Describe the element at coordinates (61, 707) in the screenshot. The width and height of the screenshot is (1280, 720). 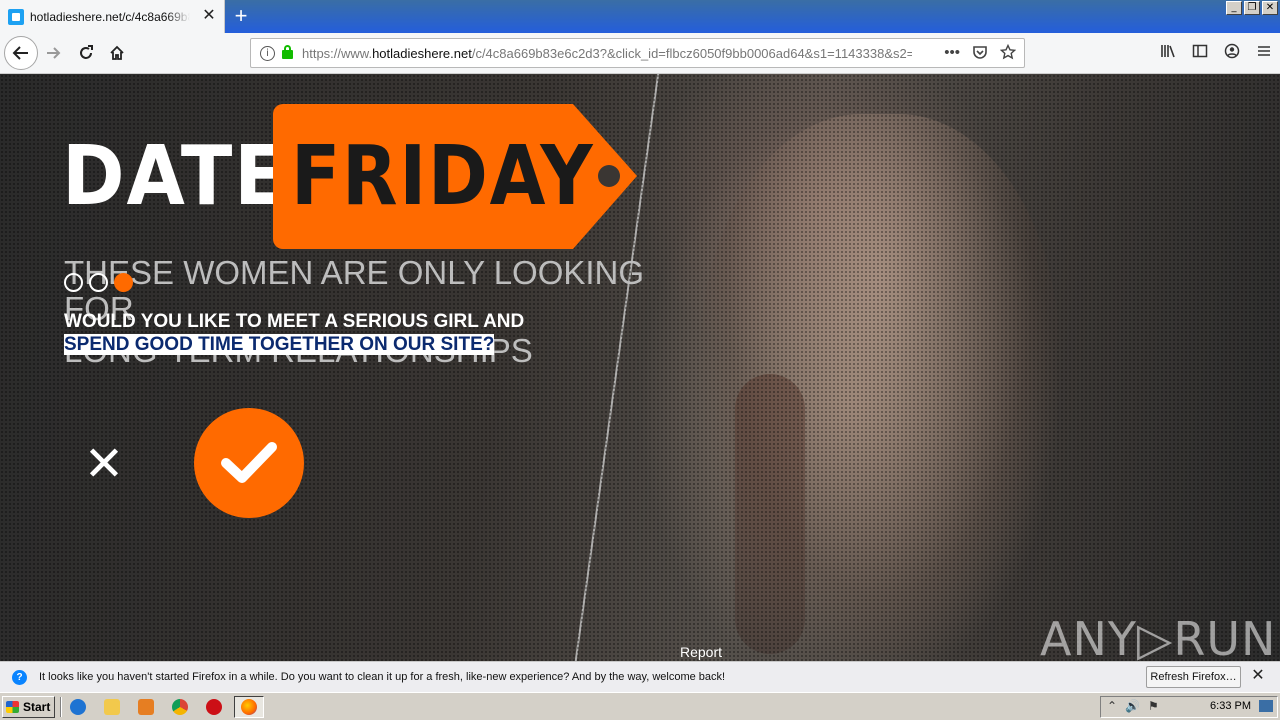
I see `taskbar-separator` at that location.